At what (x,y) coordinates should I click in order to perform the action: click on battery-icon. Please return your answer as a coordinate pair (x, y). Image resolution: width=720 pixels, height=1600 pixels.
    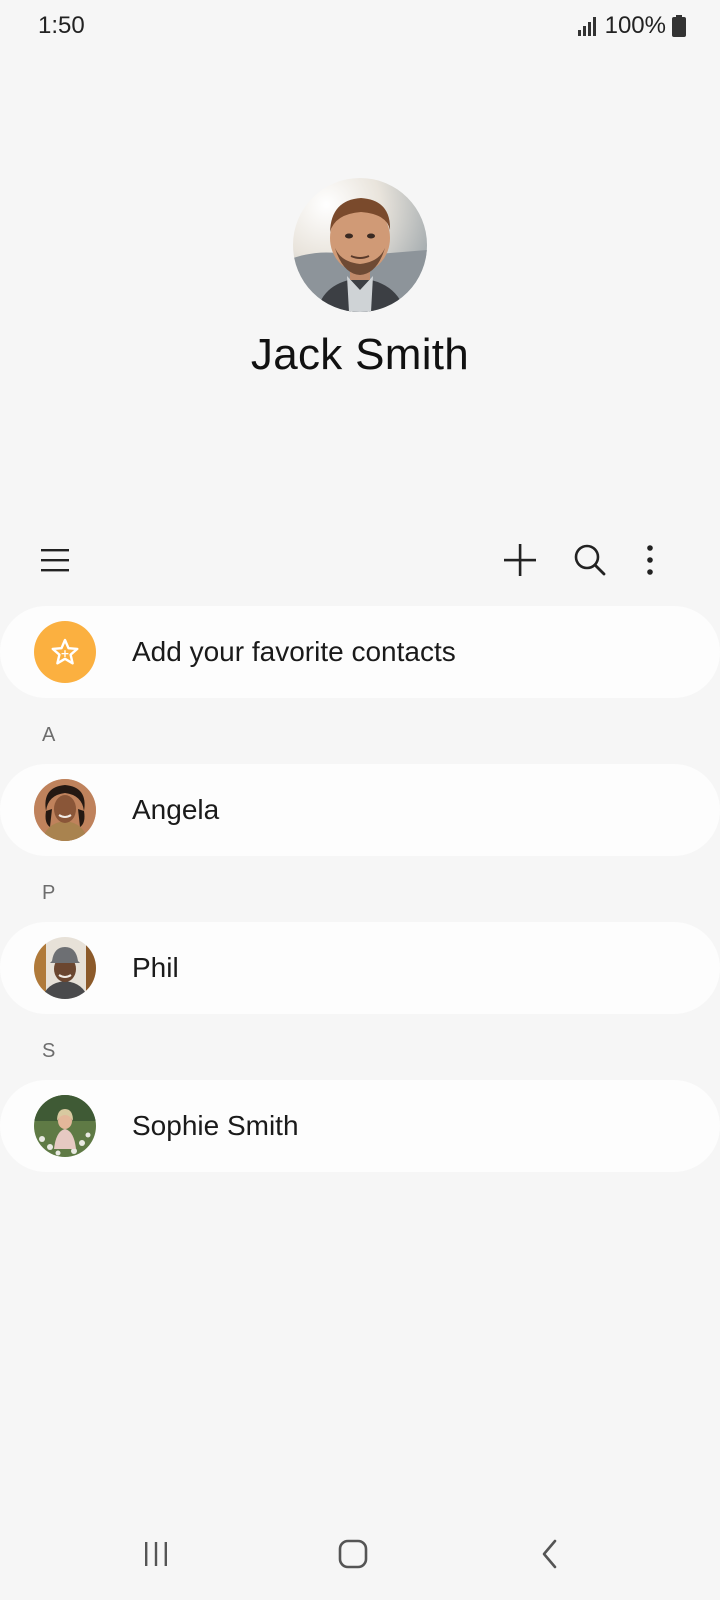
    Looking at the image, I should click on (679, 26).